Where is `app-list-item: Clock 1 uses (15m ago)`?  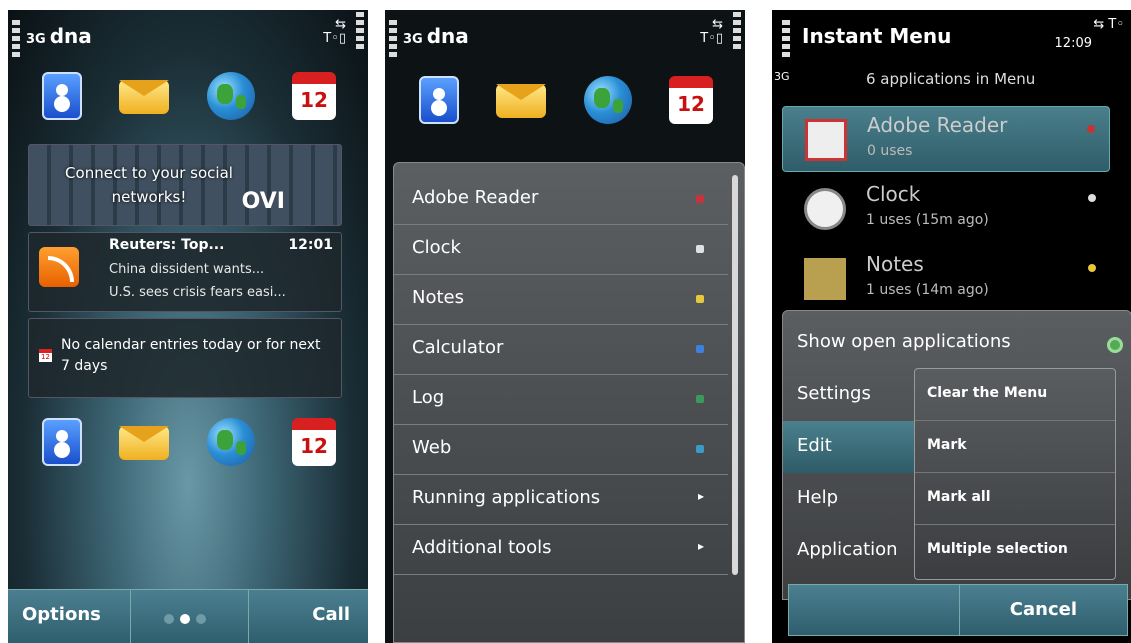 app-list-item: Clock 1 uses (15m ago) is located at coordinates (946, 209).